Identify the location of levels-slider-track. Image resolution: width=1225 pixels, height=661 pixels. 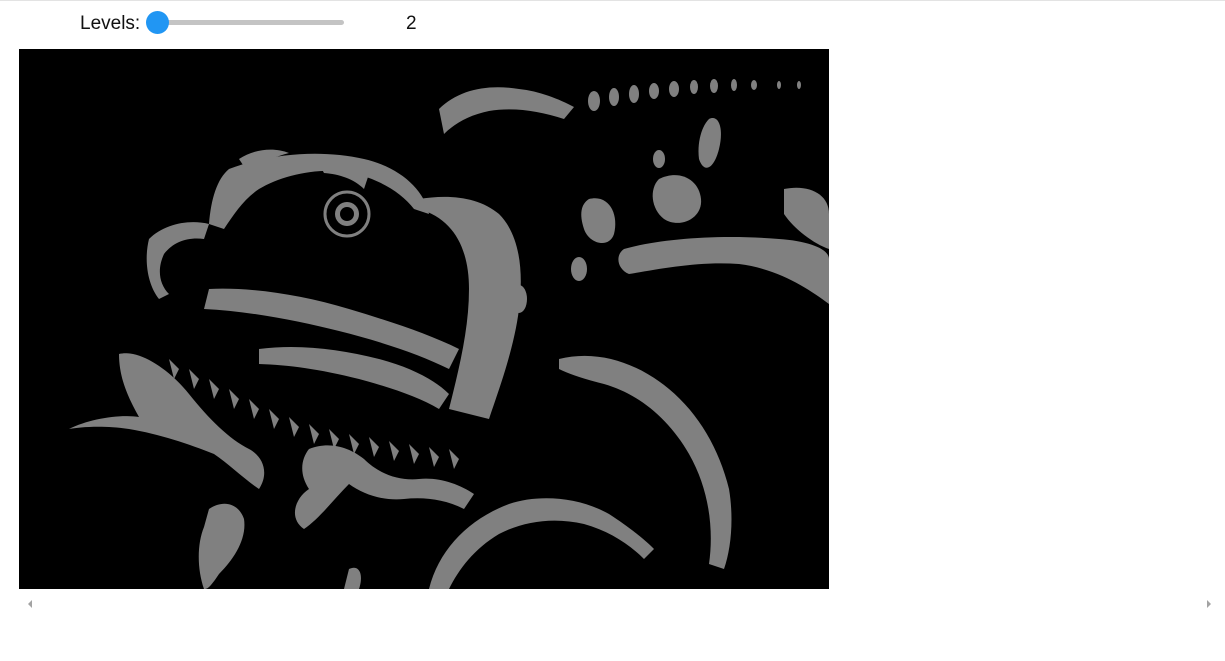
(250, 22).